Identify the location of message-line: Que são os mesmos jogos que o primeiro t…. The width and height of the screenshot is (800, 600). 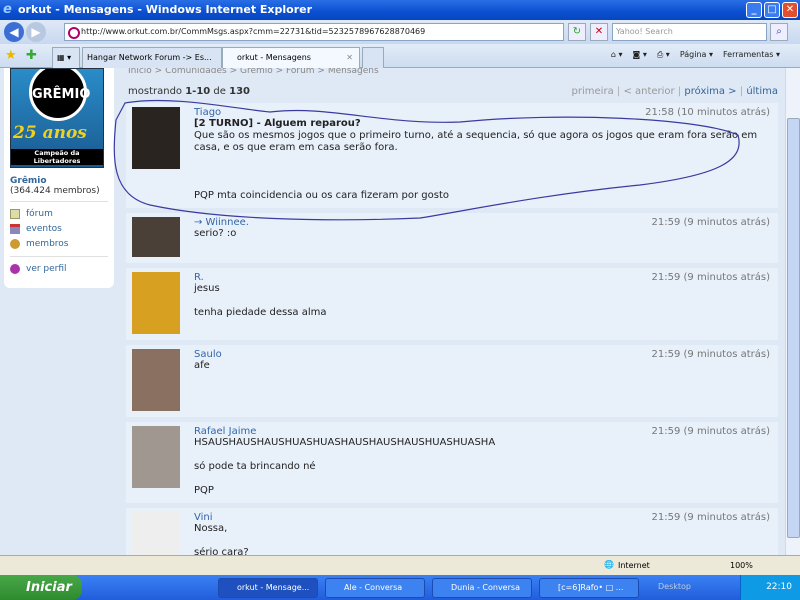
(476, 141).